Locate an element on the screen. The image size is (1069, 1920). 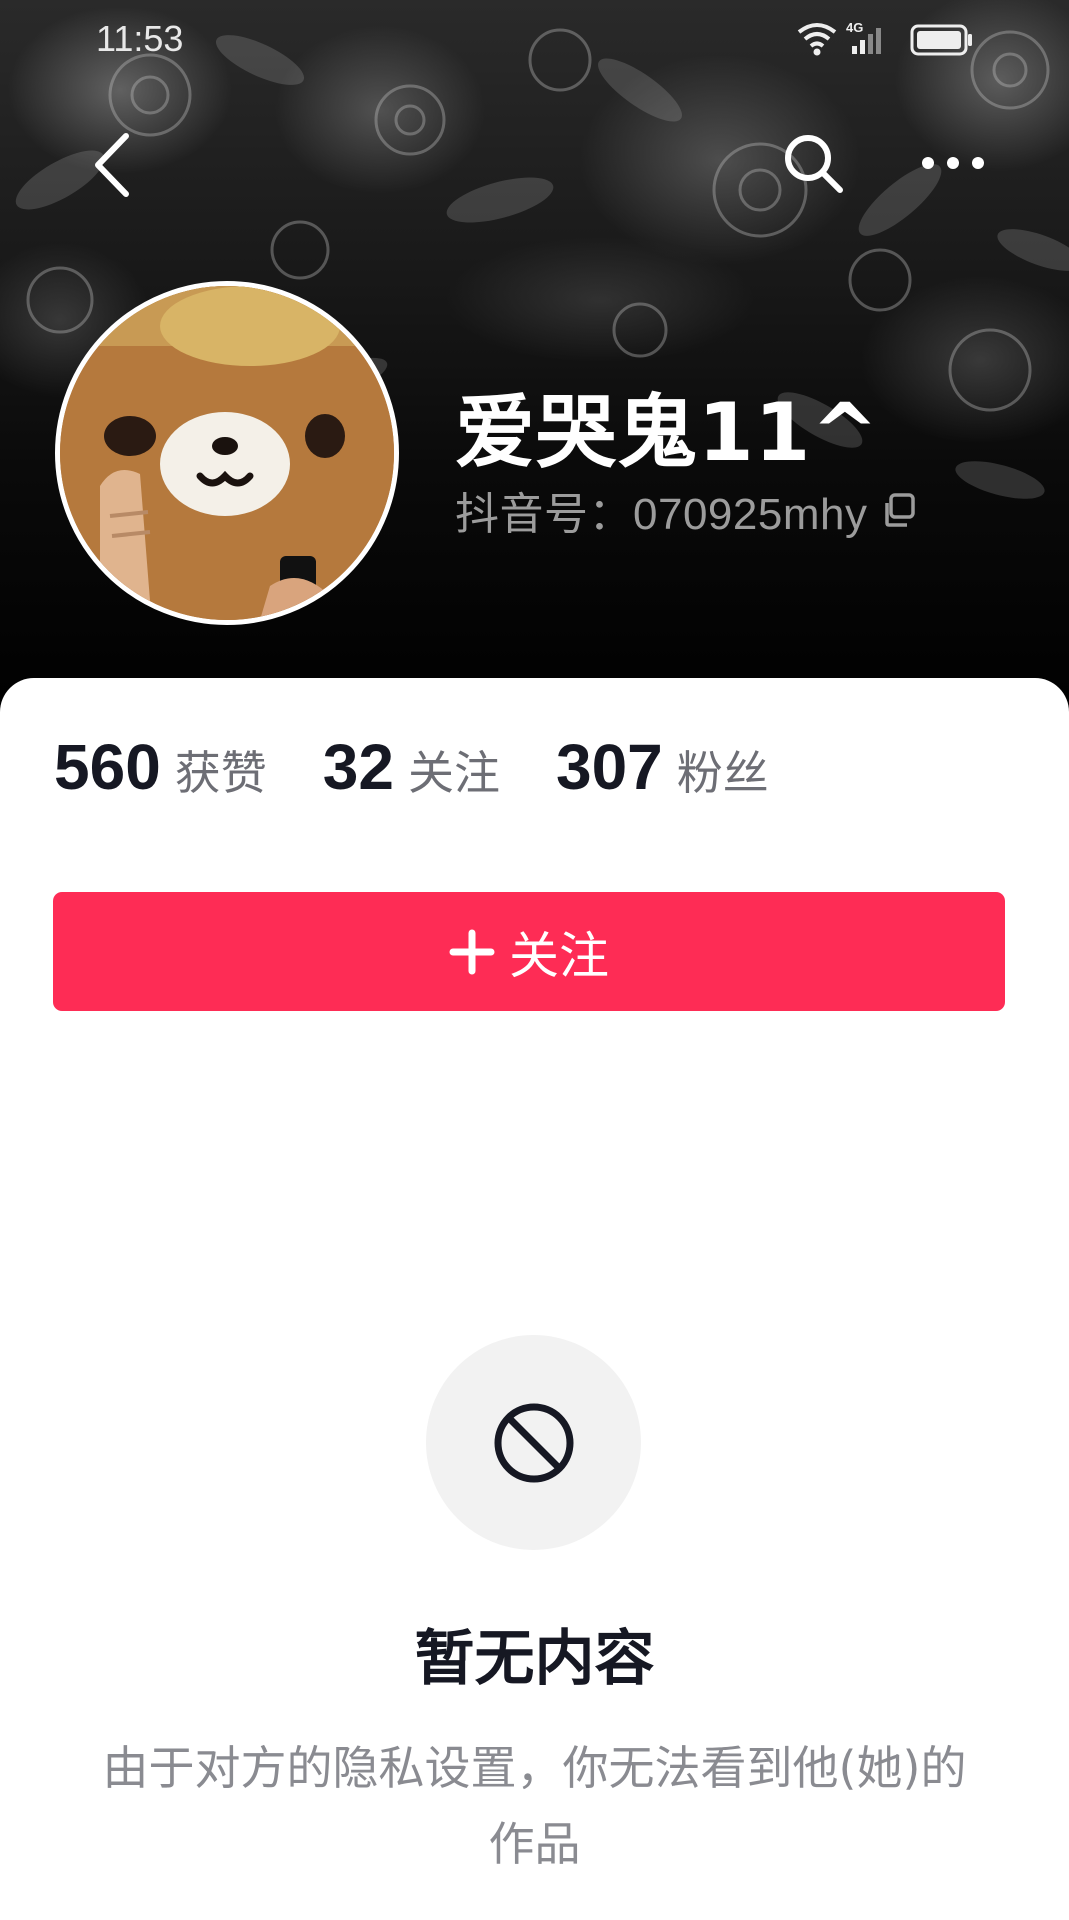
battery-icon is located at coordinates (941, 40).